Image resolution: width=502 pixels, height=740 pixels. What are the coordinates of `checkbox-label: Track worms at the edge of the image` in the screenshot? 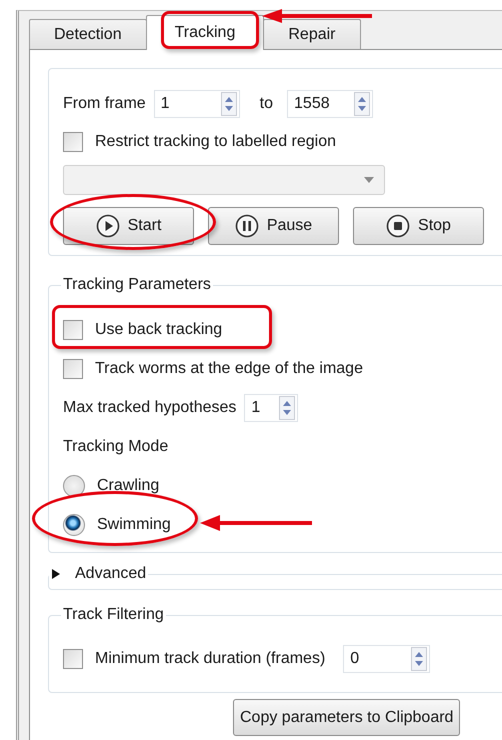 It's located at (229, 369).